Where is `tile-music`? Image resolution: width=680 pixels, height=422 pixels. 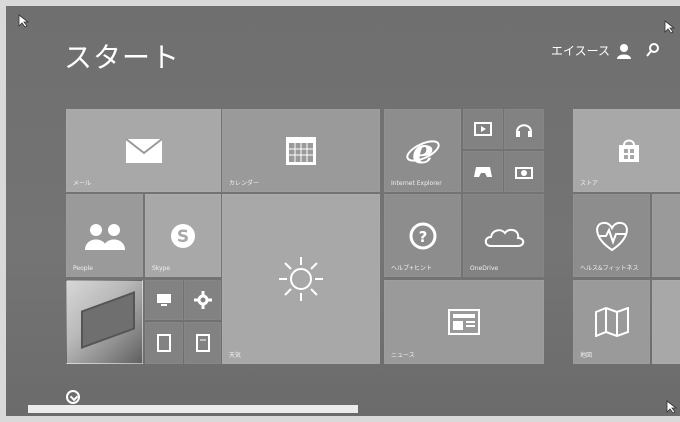 tile-music is located at coordinates (524, 129).